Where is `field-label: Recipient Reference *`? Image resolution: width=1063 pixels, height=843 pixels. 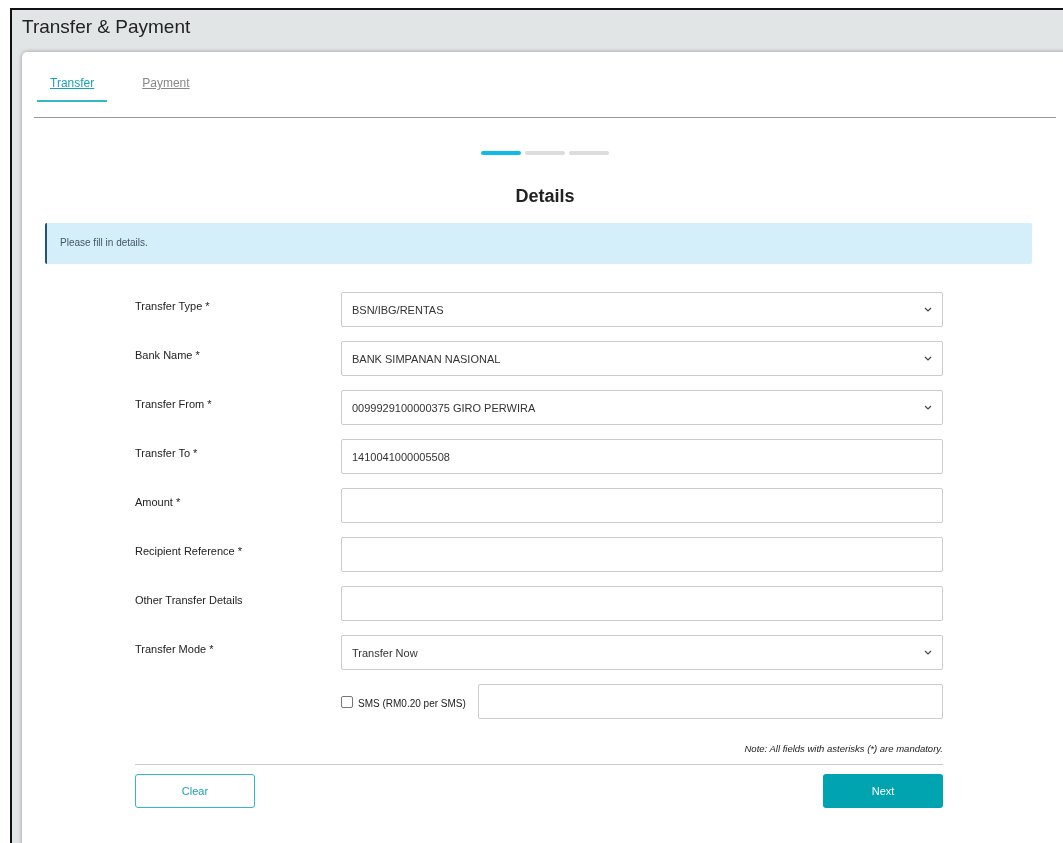
field-label: Recipient Reference * is located at coordinates (189, 551).